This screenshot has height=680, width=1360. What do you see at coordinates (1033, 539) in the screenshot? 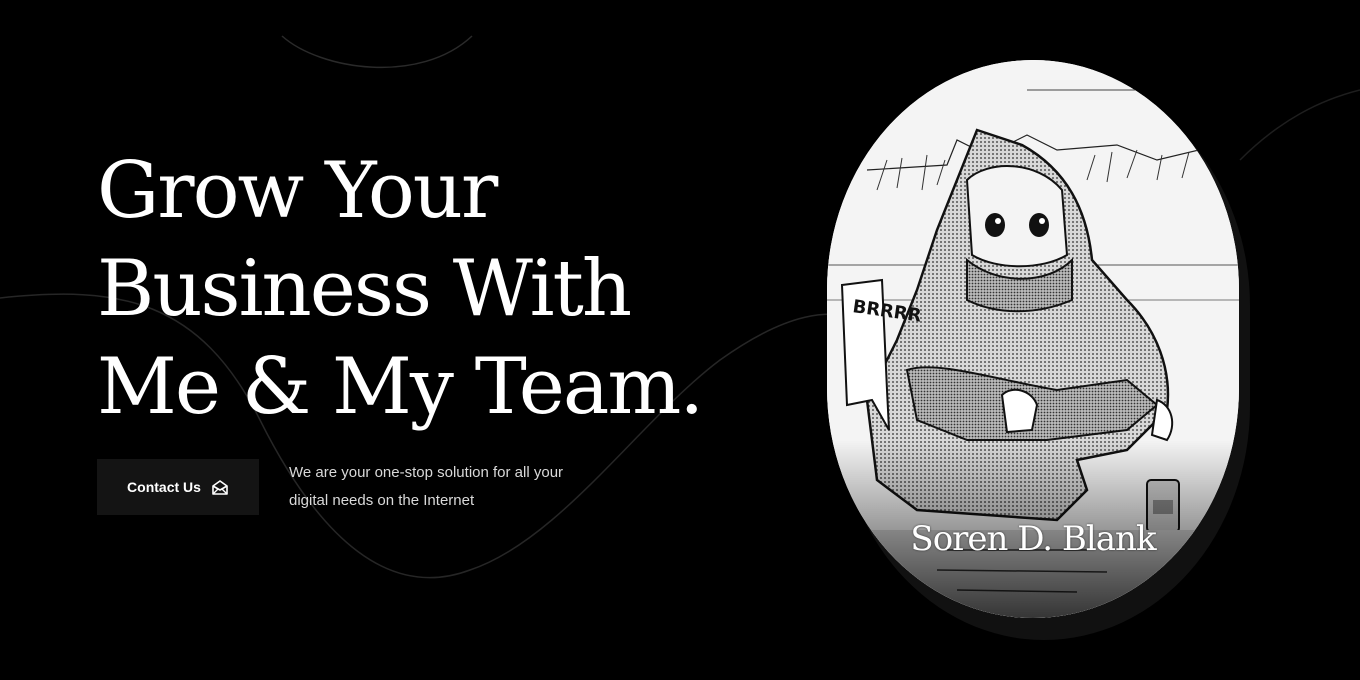
I see `portrait-name: Soren D. Blank` at bounding box center [1033, 539].